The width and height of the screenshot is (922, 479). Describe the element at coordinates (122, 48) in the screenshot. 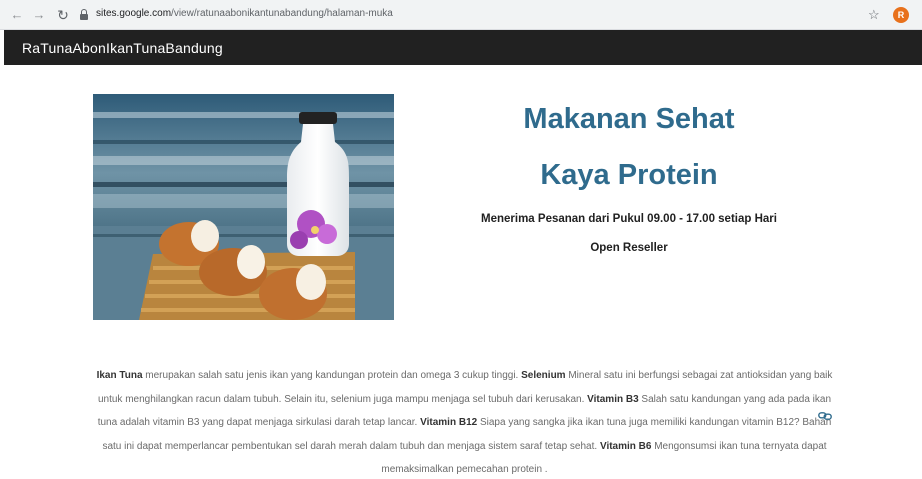

I see `site-title: RaTunaAbonIkanTunaBandung` at that location.